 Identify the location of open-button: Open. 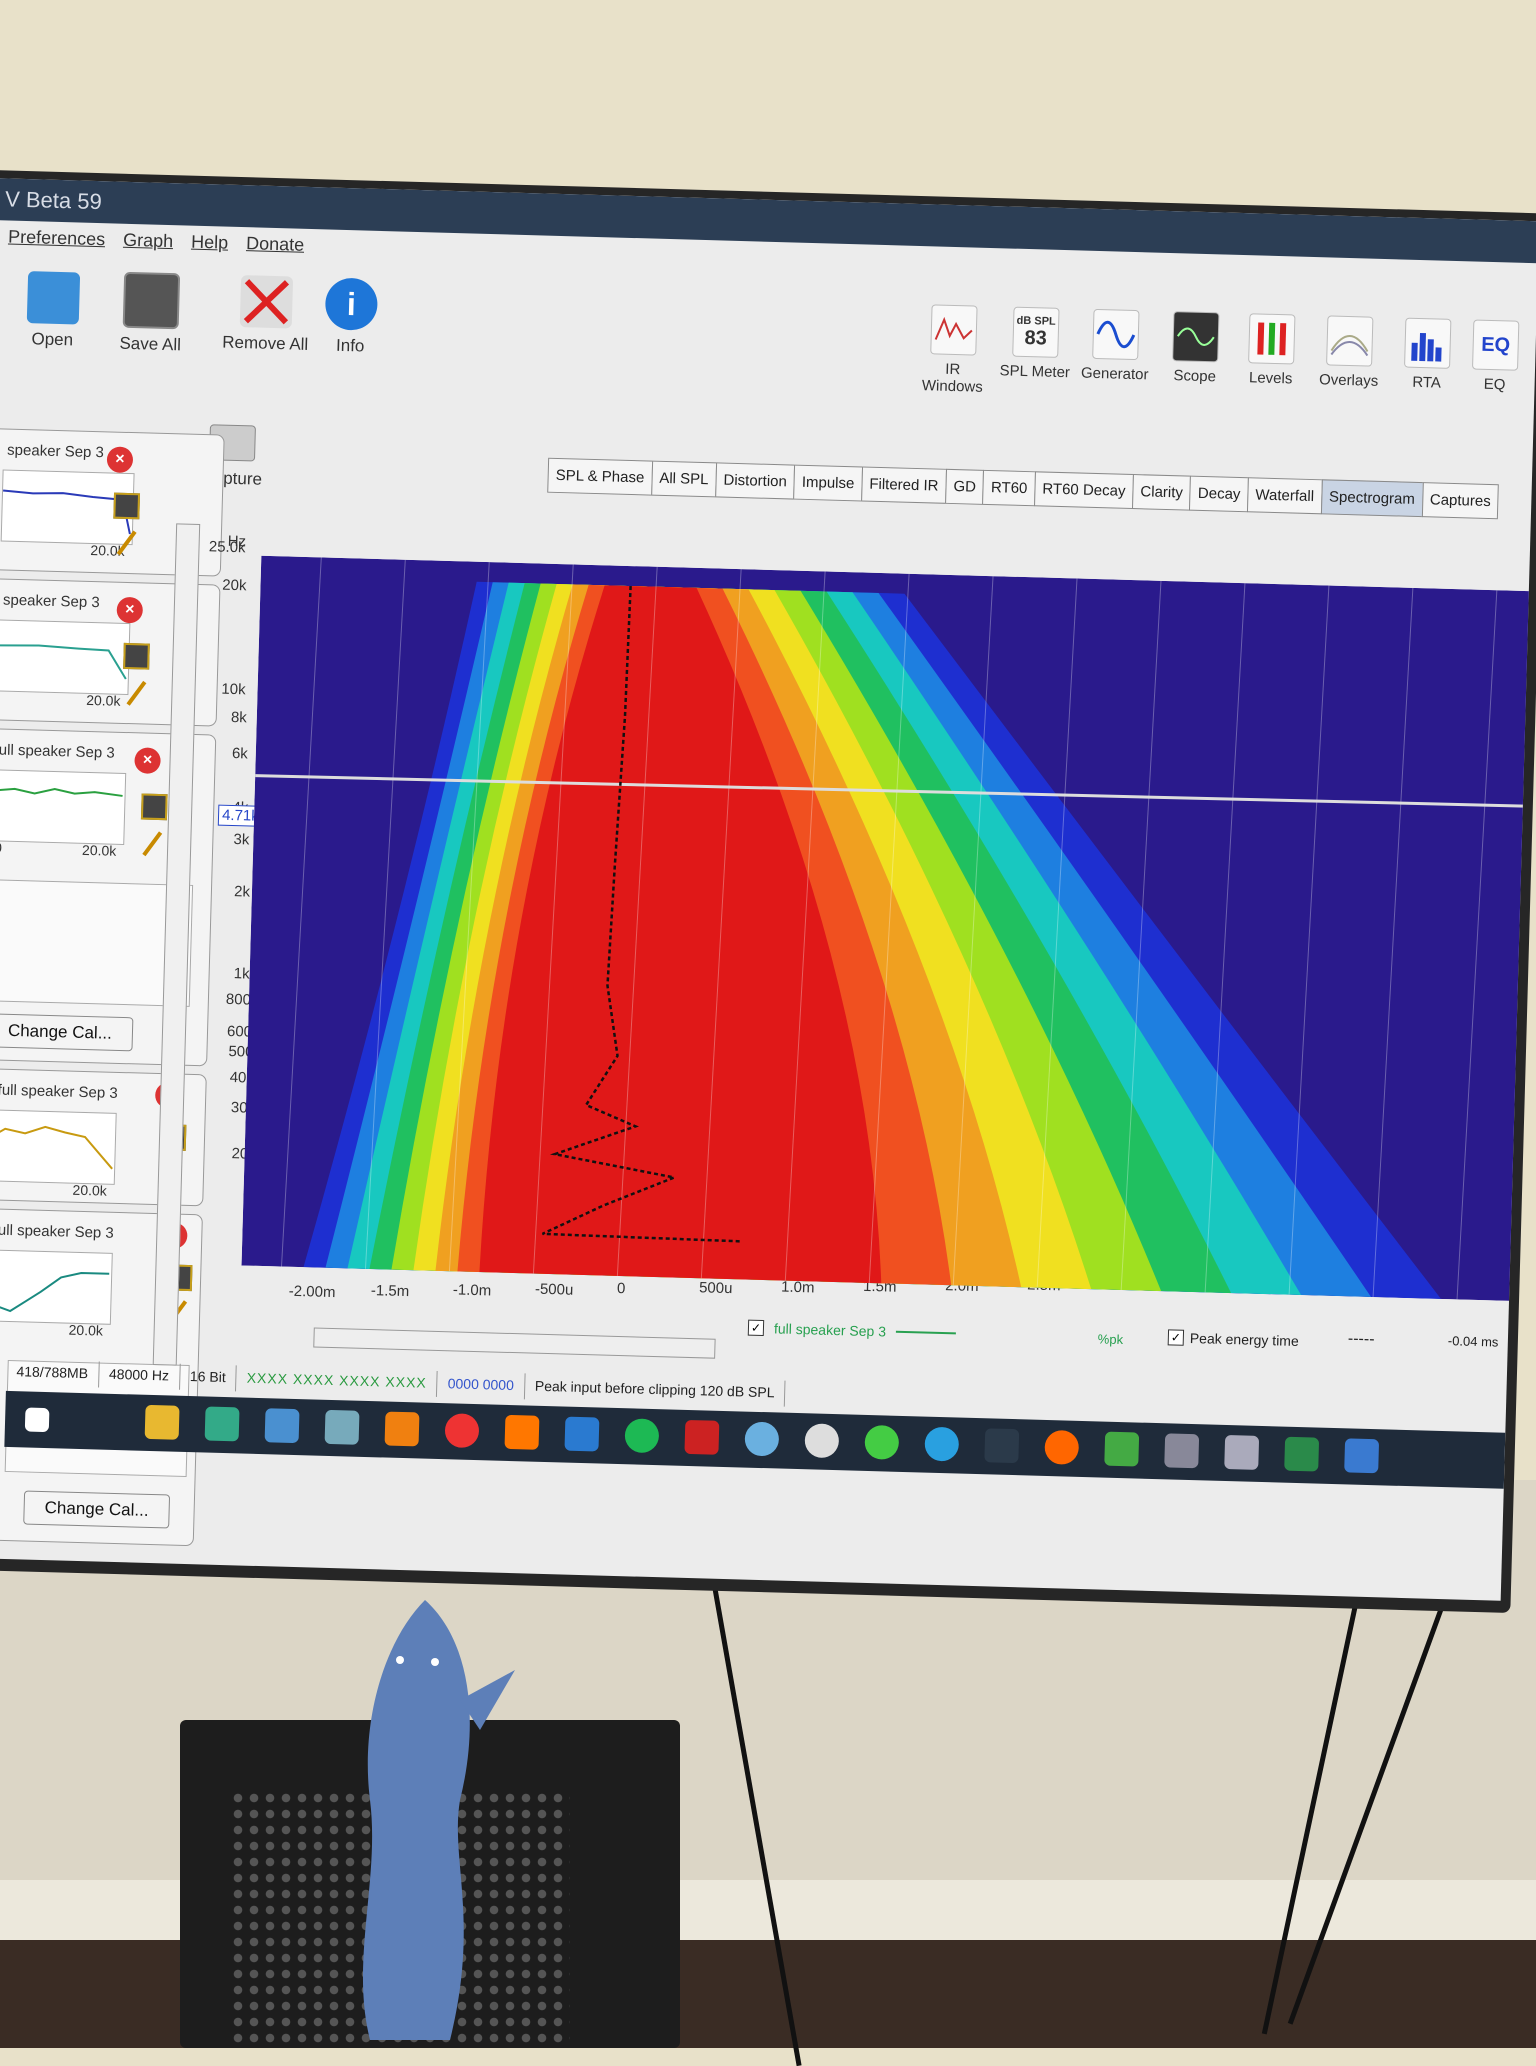
(53, 311).